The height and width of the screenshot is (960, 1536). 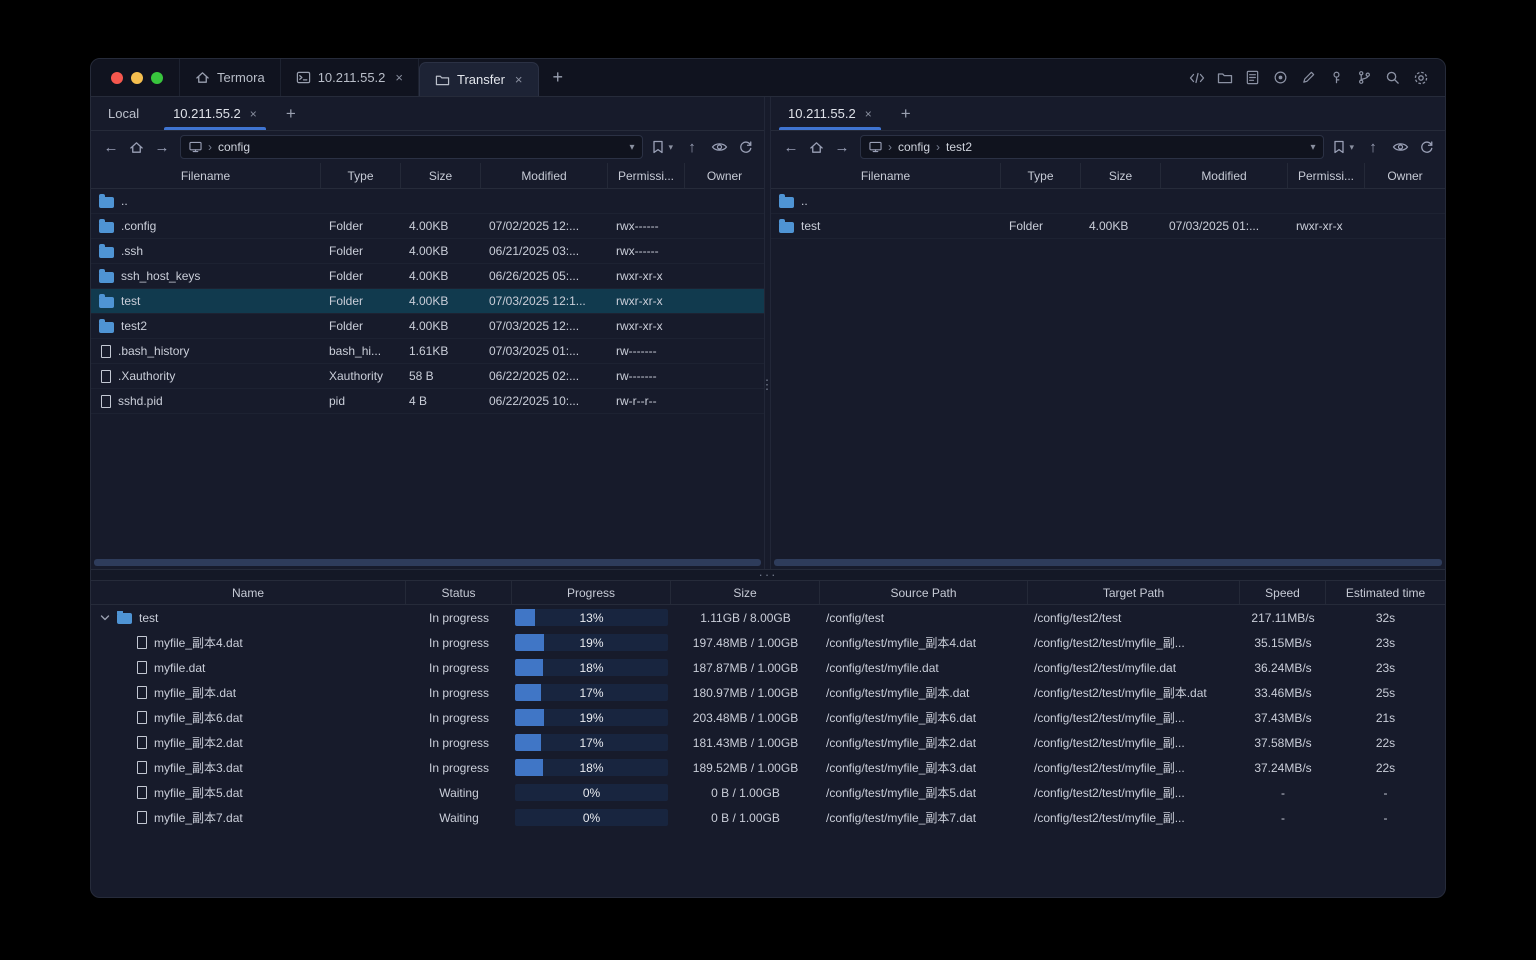 What do you see at coordinates (1196, 77) in the screenshot?
I see `code-icon` at bounding box center [1196, 77].